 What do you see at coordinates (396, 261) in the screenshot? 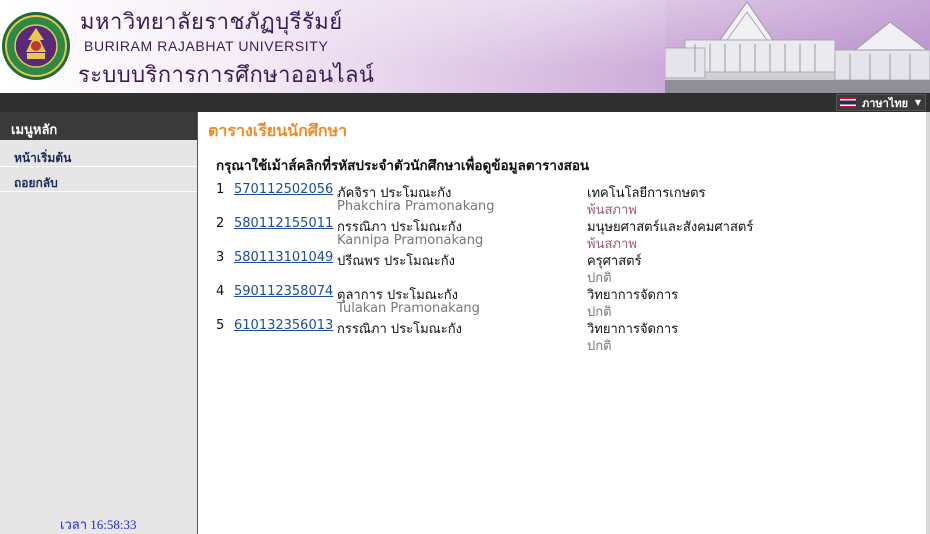
I see `student-name-thai: ปรีณพร ประโมณะกัง` at bounding box center [396, 261].